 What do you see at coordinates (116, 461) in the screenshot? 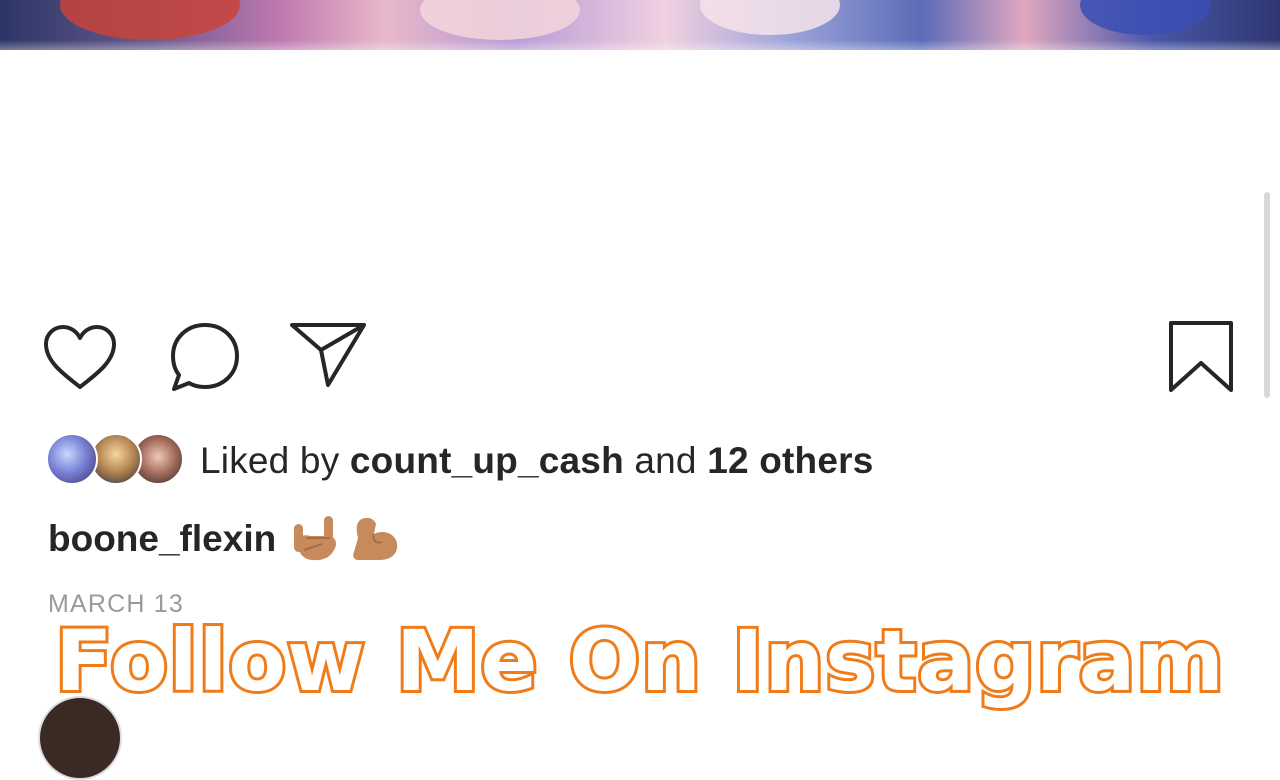
I see `liker-avatars` at bounding box center [116, 461].